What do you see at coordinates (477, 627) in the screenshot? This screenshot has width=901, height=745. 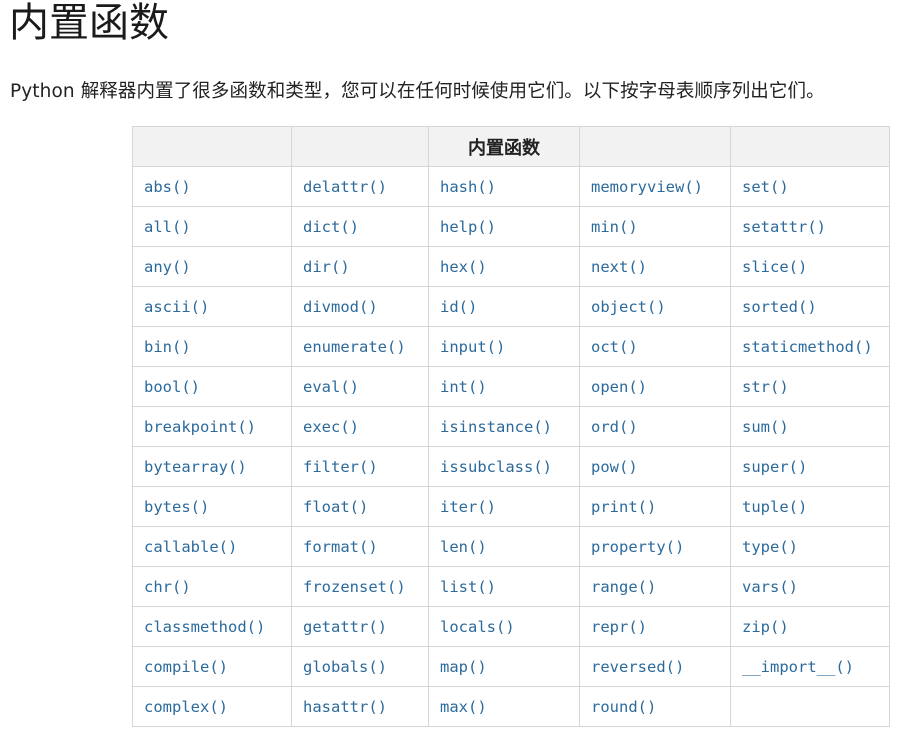 I see `function-link-locals: locals()` at bounding box center [477, 627].